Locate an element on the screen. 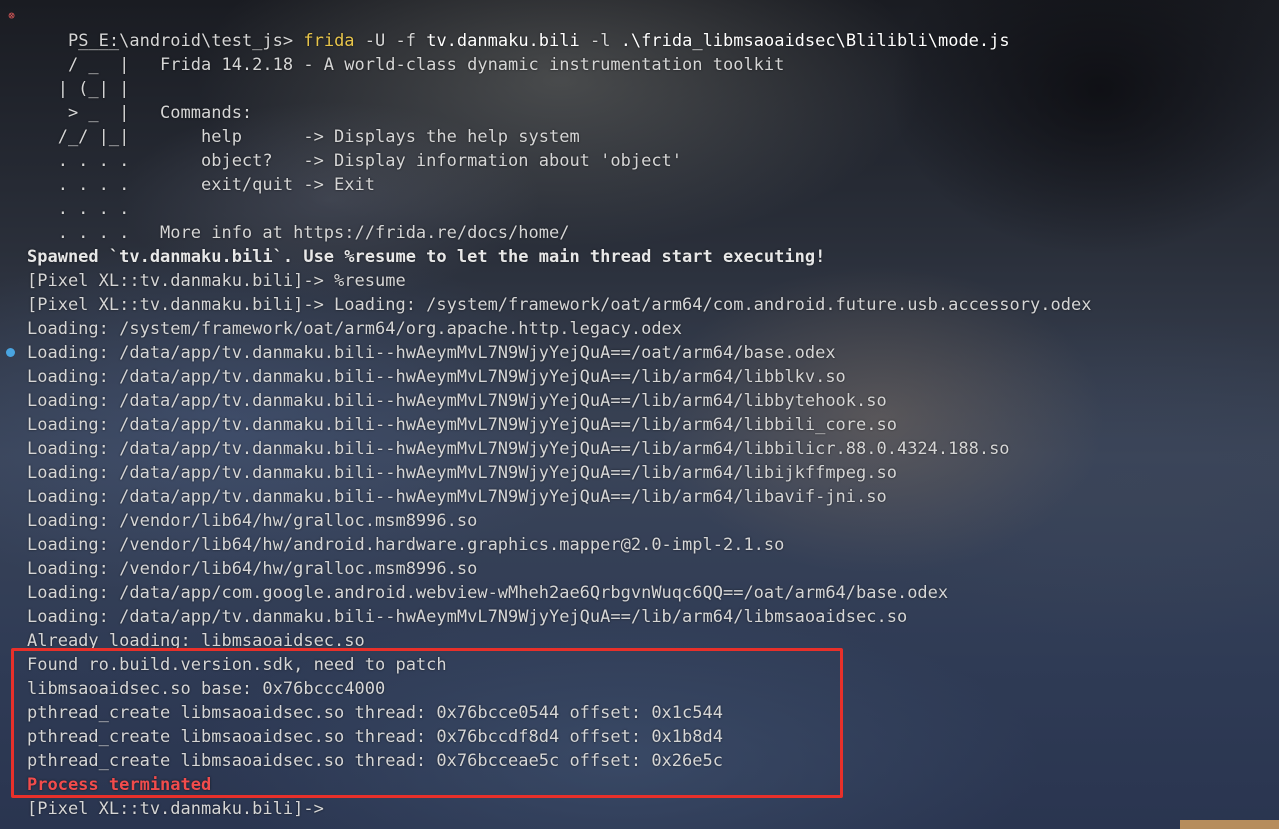  error-circle-icon: ⊗ is located at coordinates (11, 15).